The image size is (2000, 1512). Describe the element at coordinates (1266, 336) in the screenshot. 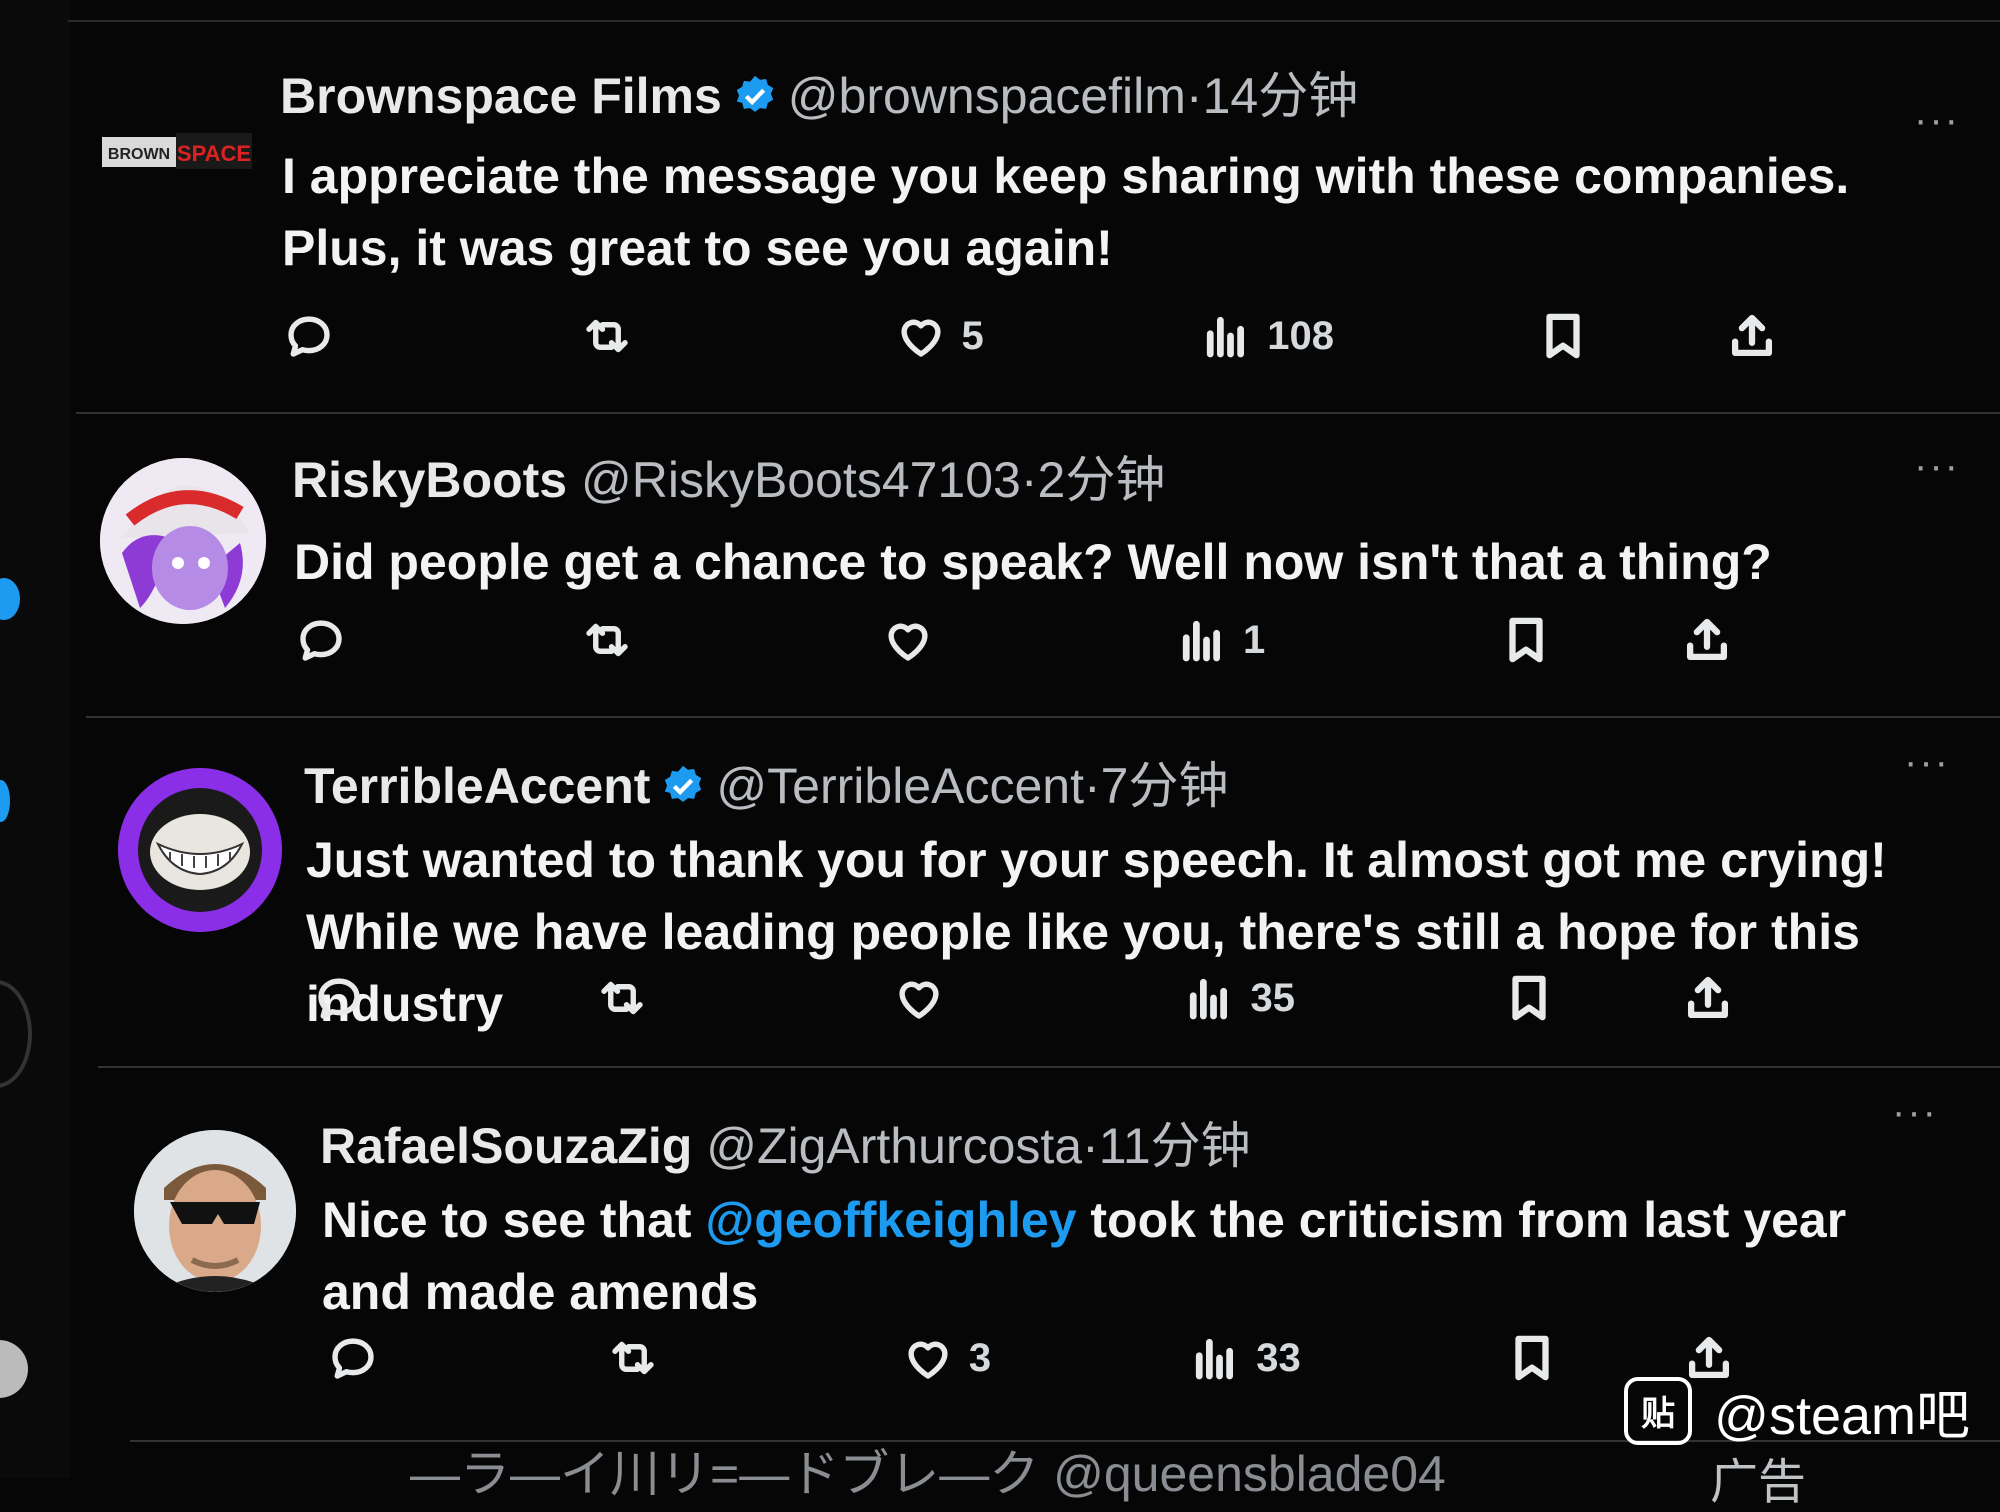

I see `views-button: 108` at that location.